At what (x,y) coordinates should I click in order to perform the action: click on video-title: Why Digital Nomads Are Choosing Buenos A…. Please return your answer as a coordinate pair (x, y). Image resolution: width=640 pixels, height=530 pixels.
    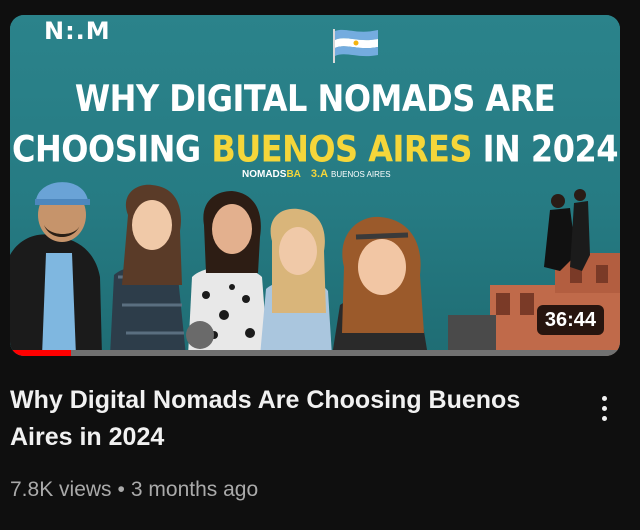
    Looking at the image, I should click on (290, 419).